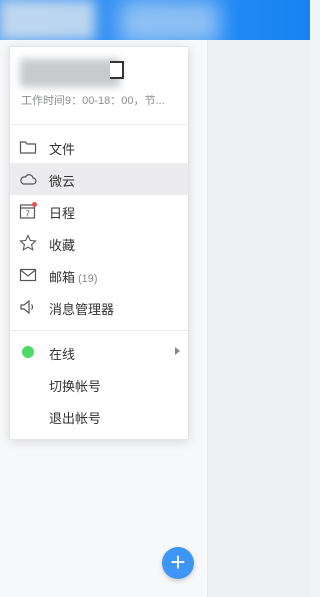 This screenshot has height=597, width=320. What do you see at coordinates (99, 384) in the screenshot?
I see `menu-item-switch-account: 切换帐号` at bounding box center [99, 384].